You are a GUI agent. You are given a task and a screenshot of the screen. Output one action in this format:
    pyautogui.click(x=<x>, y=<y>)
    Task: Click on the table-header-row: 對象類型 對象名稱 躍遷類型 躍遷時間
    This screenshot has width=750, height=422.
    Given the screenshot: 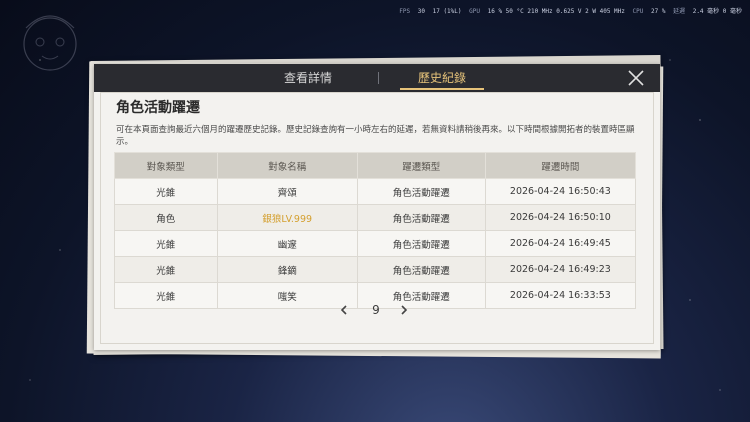 What is the action you would take?
    pyautogui.click(x=375, y=165)
    